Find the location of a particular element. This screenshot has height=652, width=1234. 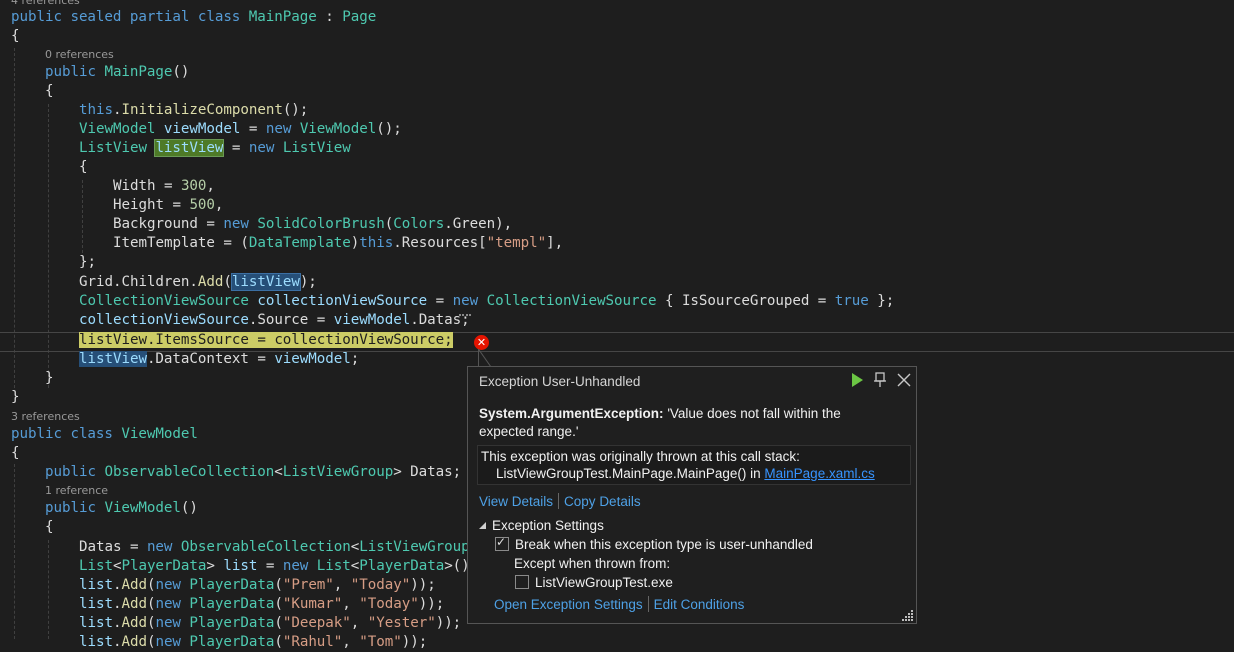

module-checkbox-row: ListViewGroupTest.exe is located at coordinates (594, 582).